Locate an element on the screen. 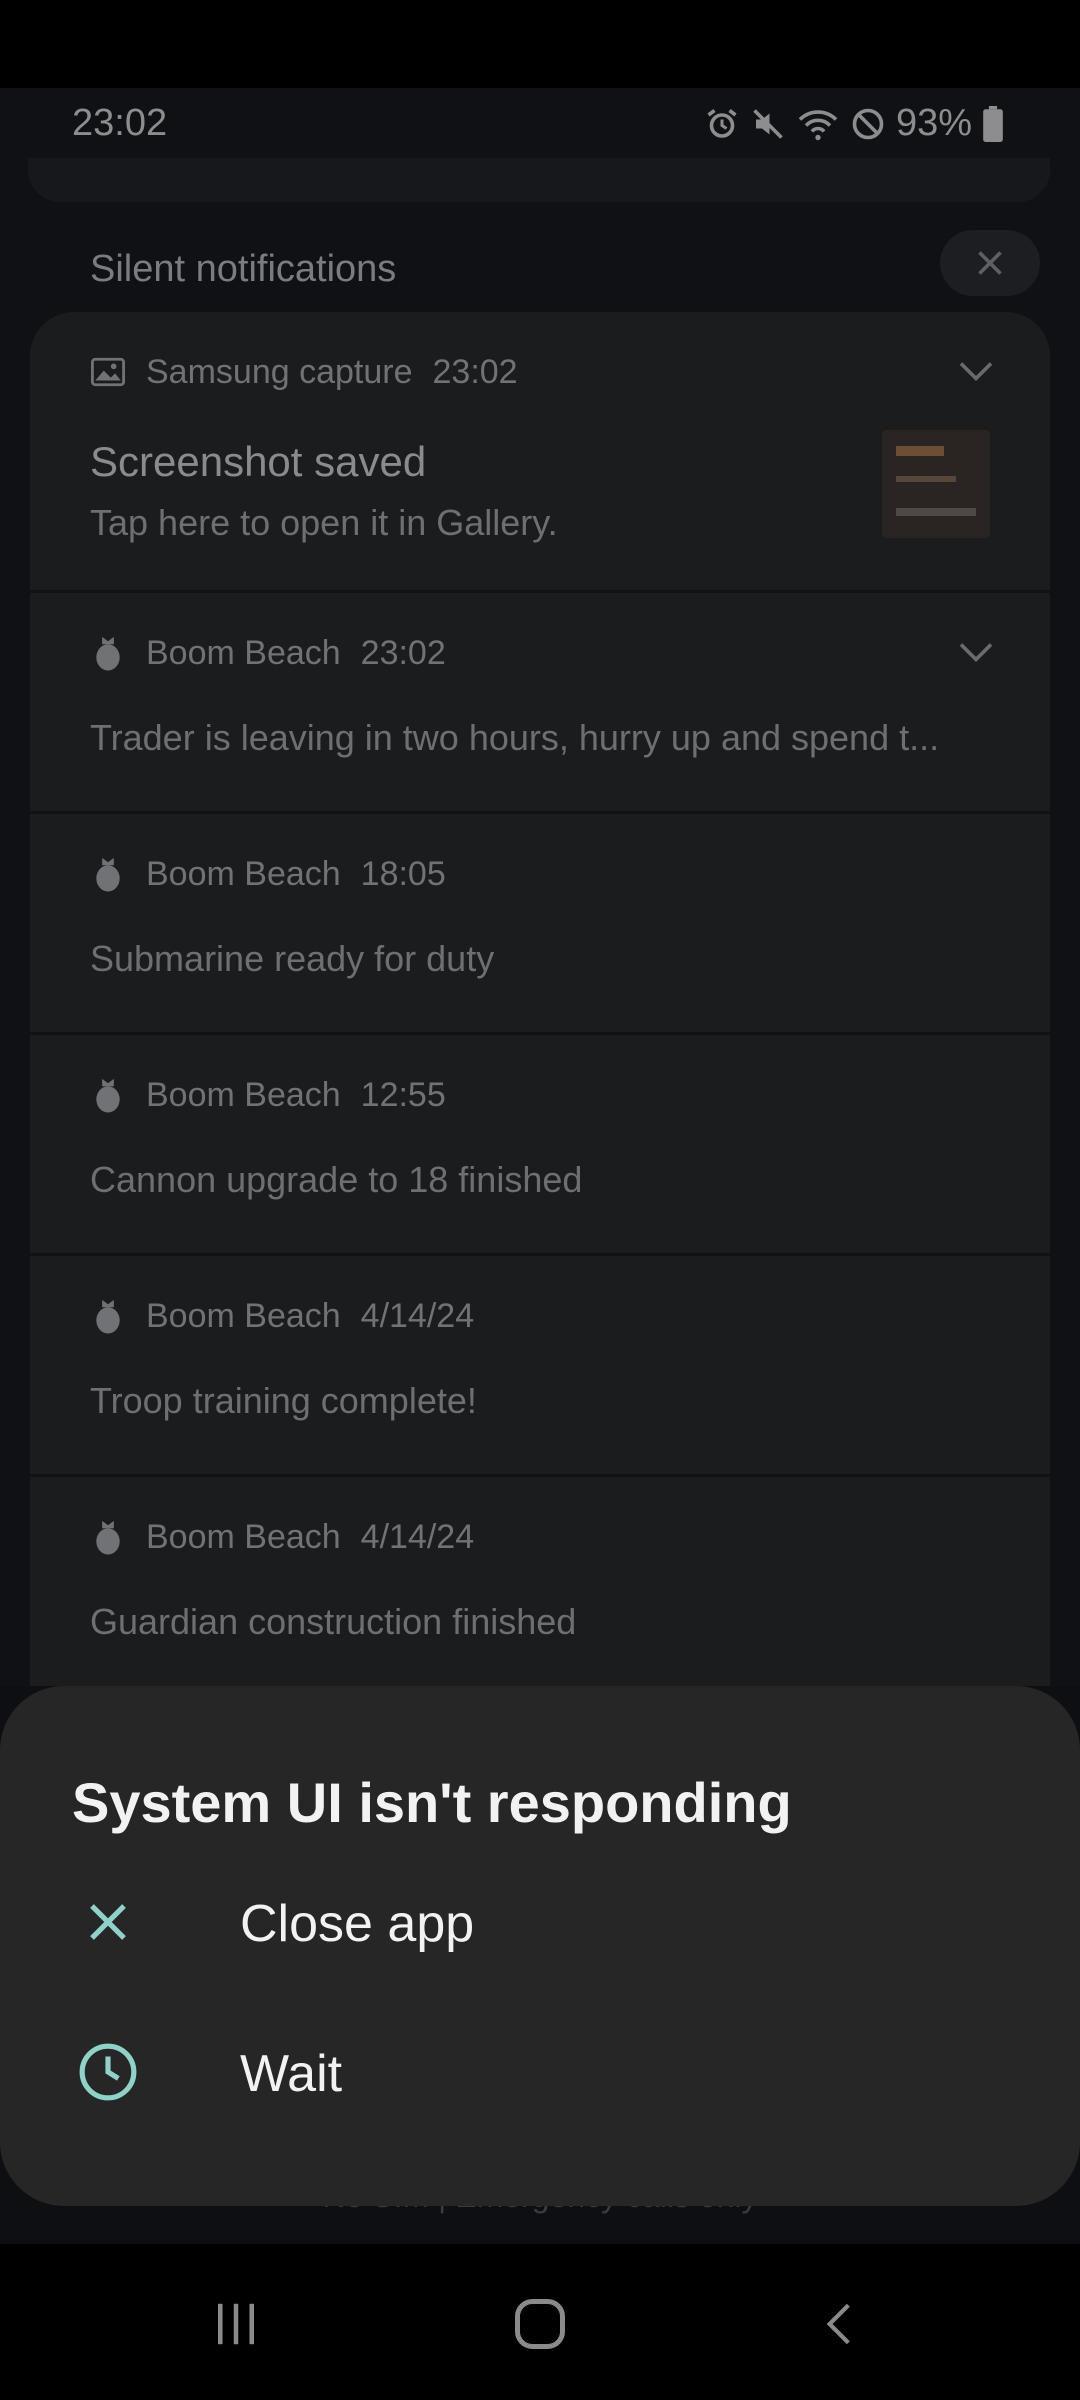  back-icon is located at coordinates (838, 2324).